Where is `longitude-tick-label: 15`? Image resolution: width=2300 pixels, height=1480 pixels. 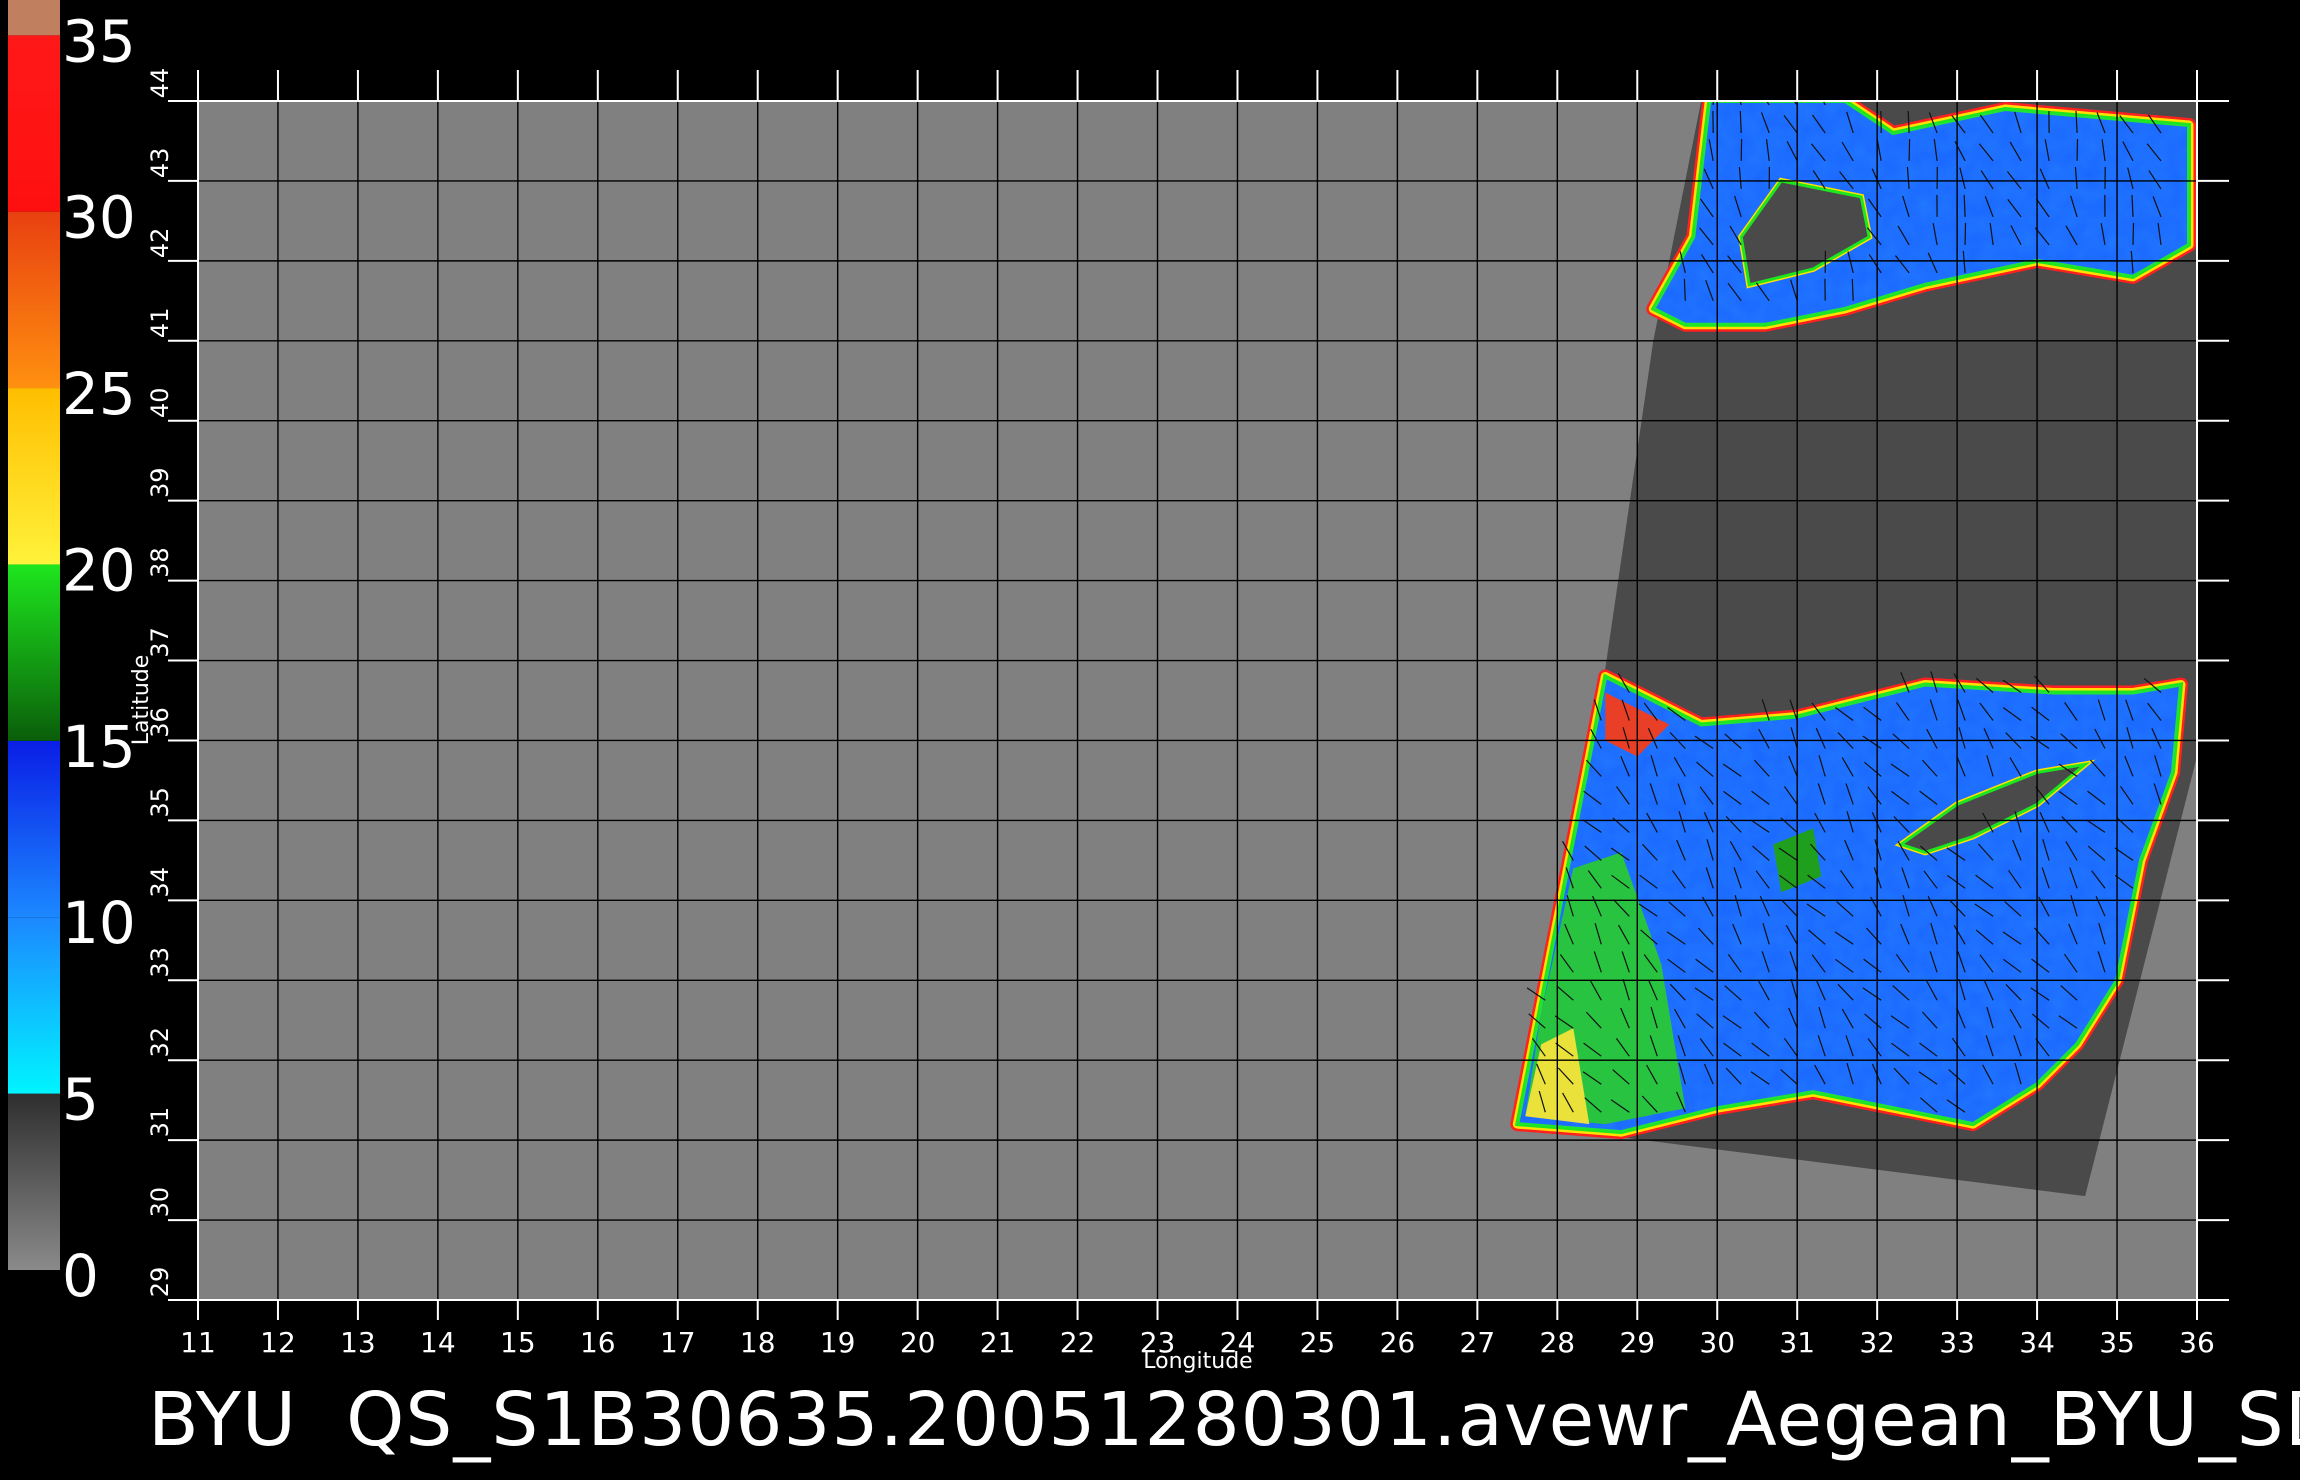 longitude-tick-label: 15 is located at coordinates (518, 1342).